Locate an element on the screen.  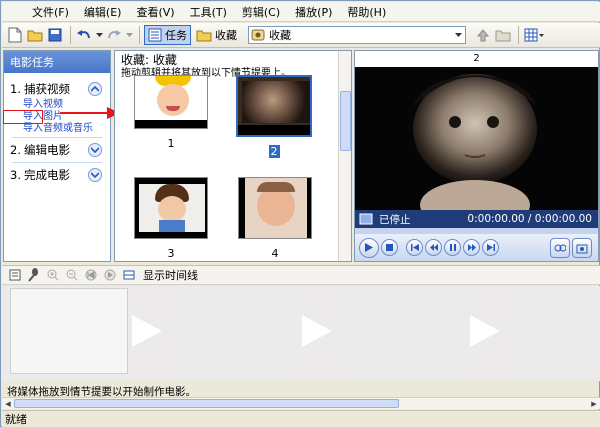
next-frame-button is located at coordinates (490, 247).